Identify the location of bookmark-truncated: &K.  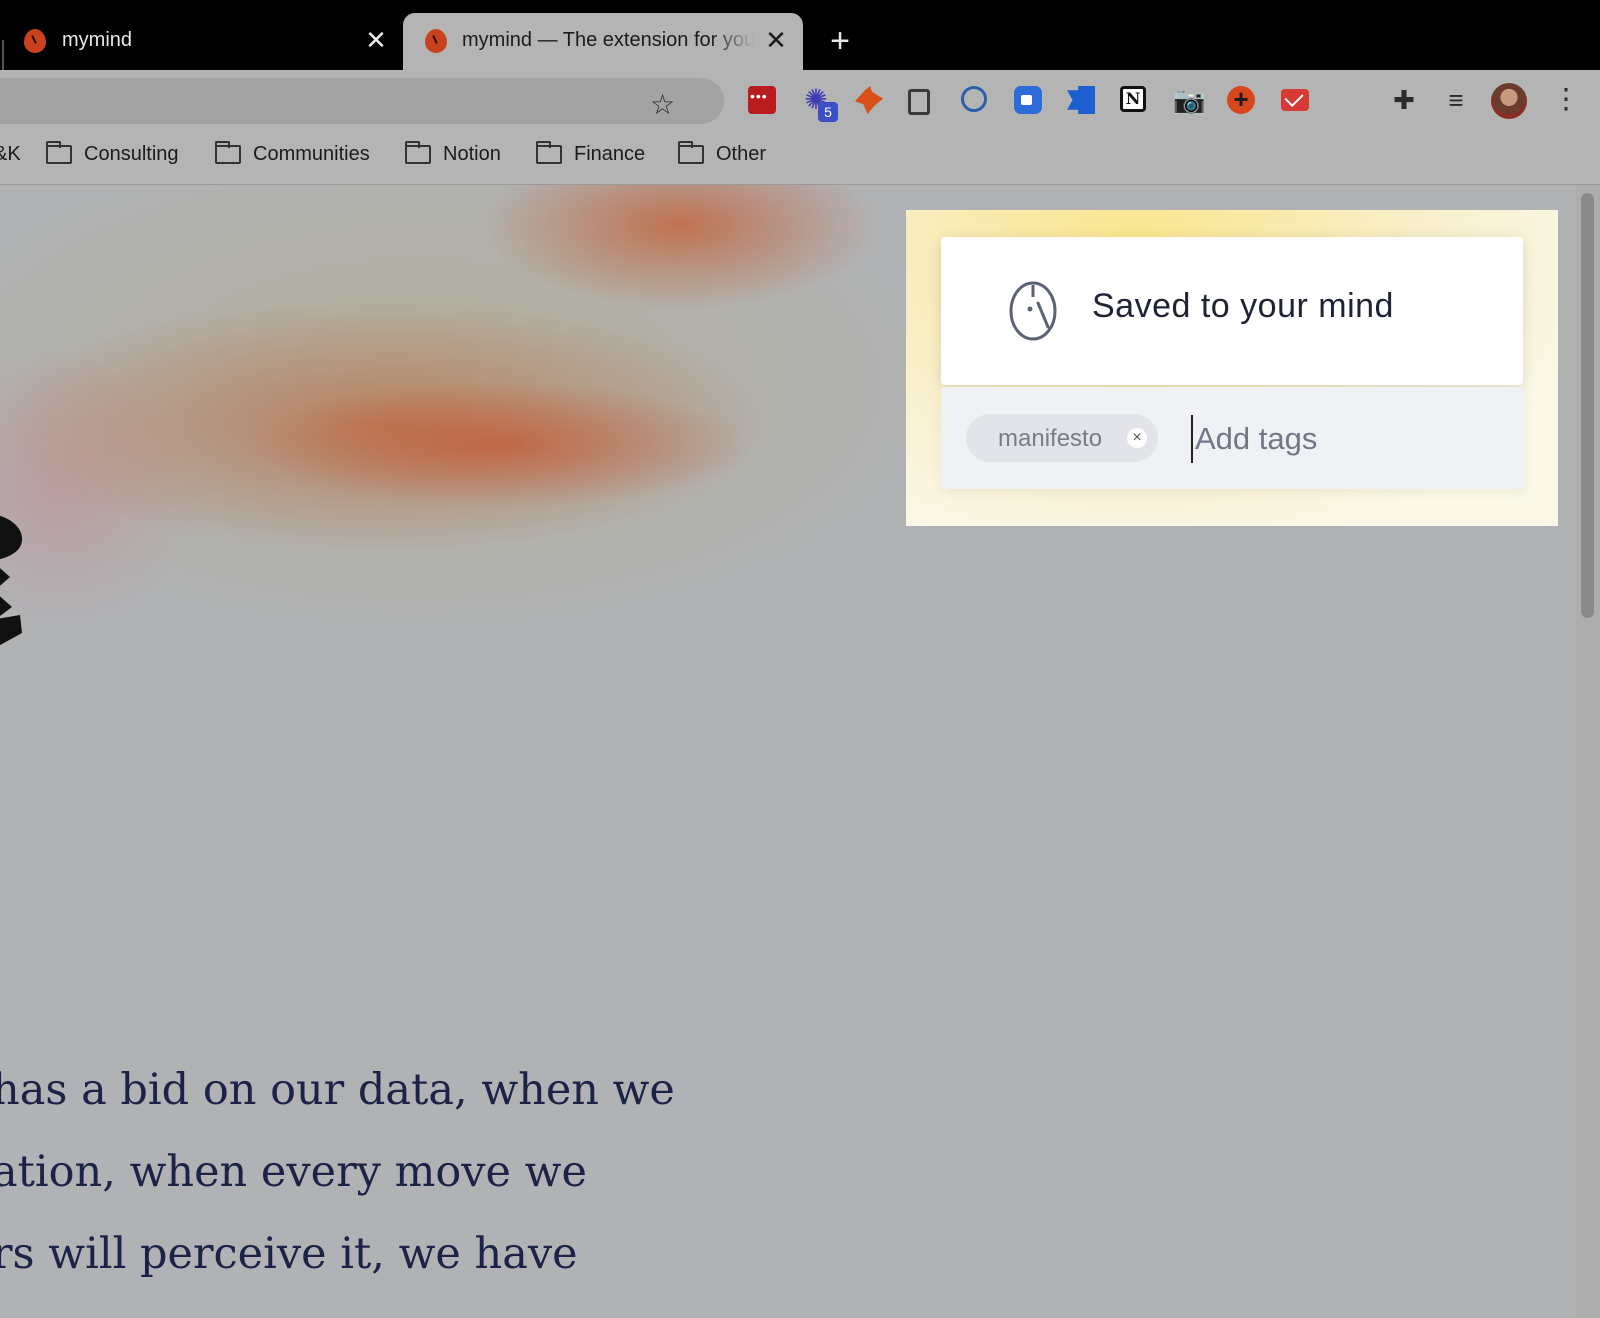
(10, 154).